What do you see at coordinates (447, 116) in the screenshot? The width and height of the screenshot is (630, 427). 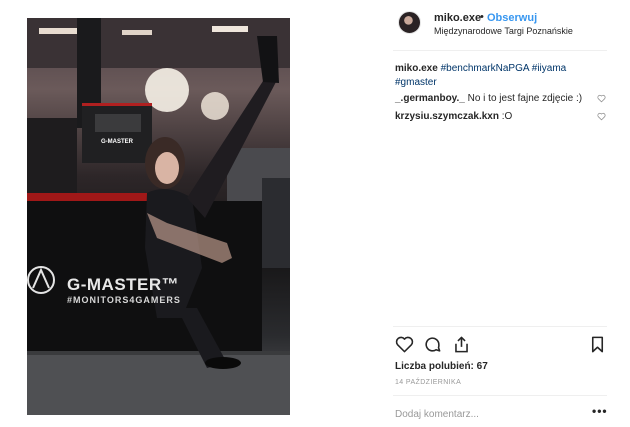 I see `comment-username: krzysiu.szymczak.kxn` at bounding box center [447, 116].